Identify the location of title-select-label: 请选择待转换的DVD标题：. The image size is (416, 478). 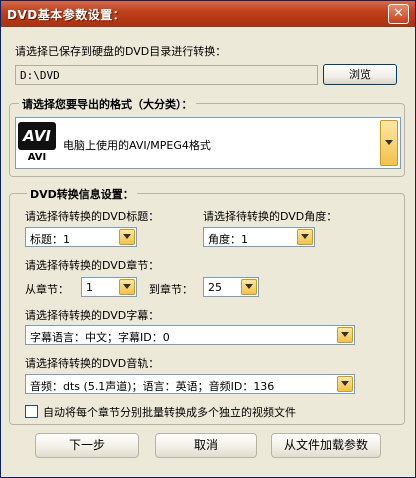
(92, 216).